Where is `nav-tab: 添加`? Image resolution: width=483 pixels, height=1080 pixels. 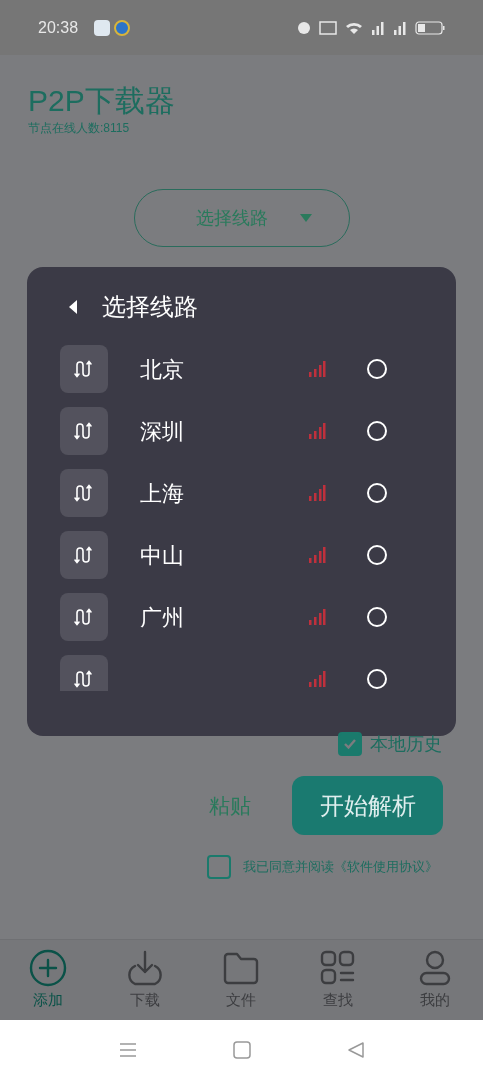
nav-tab: 添加 is located at coordinates (48, 980).